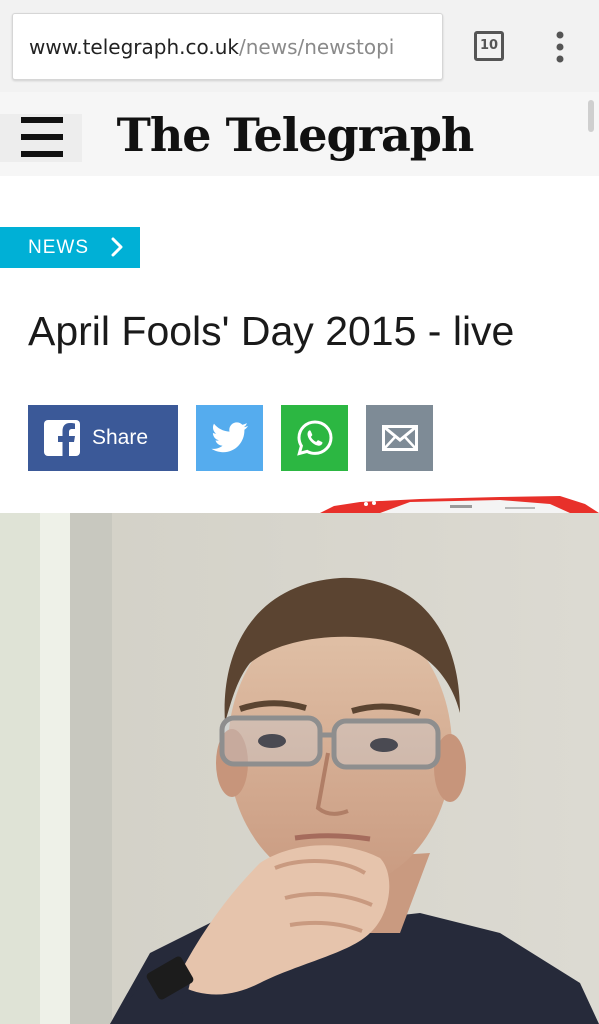 This screenshot has height=1024, width=599. Describe the element at coordinates (62, 438) in the screenshot. I see `facebook-icon` at that location.